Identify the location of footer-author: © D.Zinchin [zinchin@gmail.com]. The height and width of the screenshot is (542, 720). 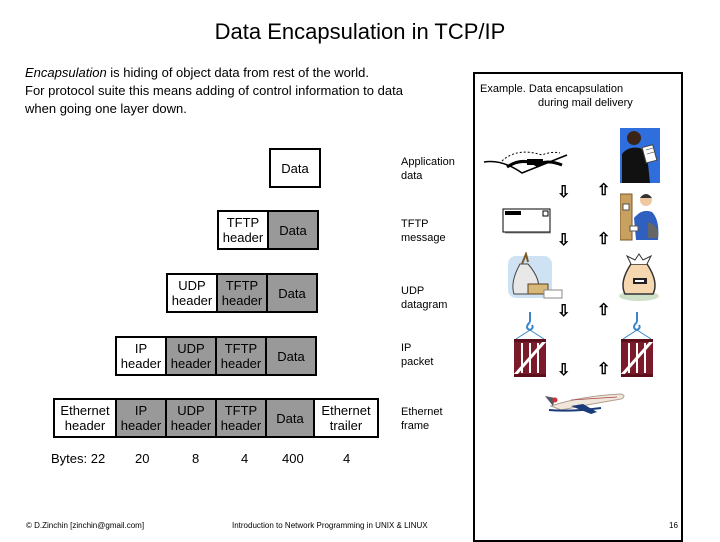
(85, 525).